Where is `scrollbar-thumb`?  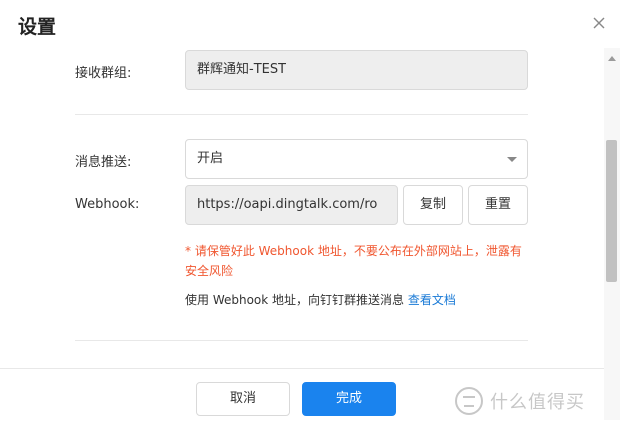
scrollbar-thumb is located at coordinates (611, 211).